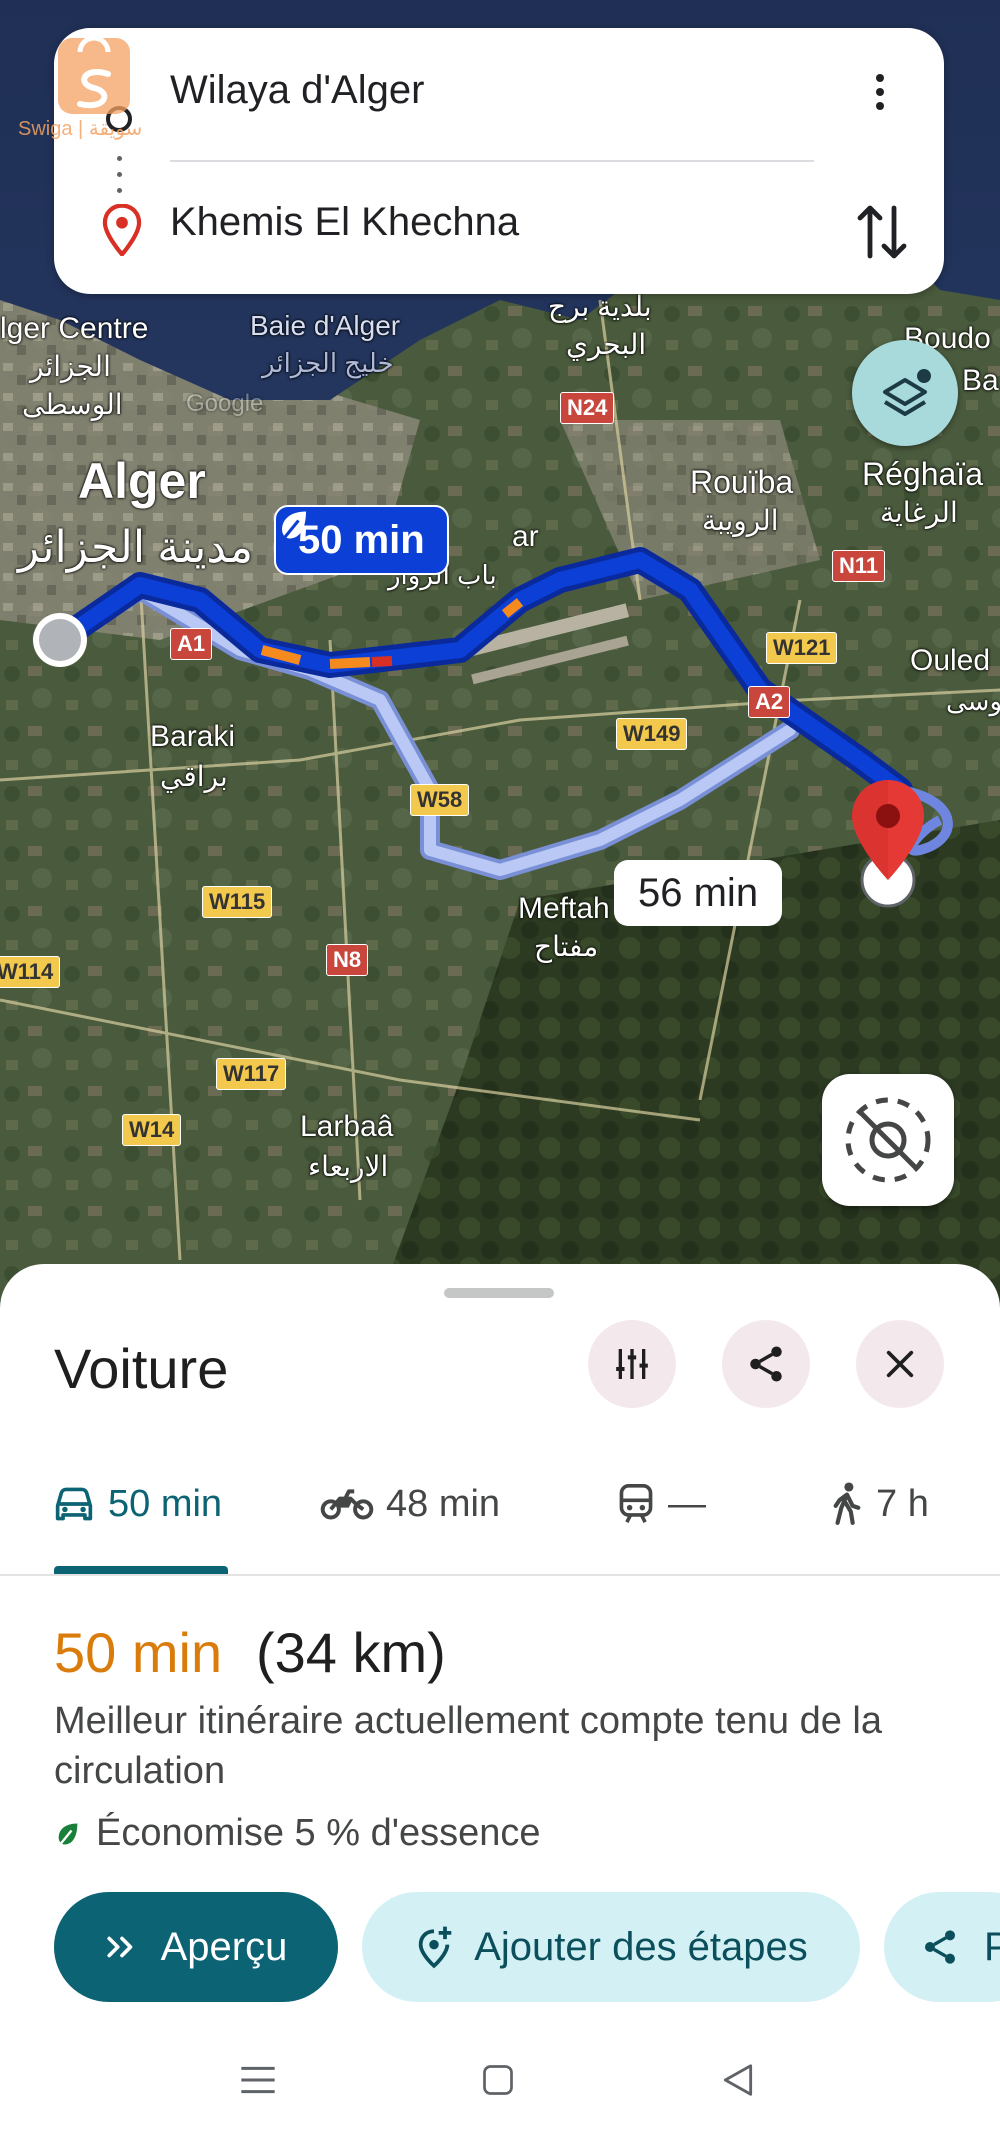  I want to click on destination-field: Khemis El Khechna, so click(344, 222).